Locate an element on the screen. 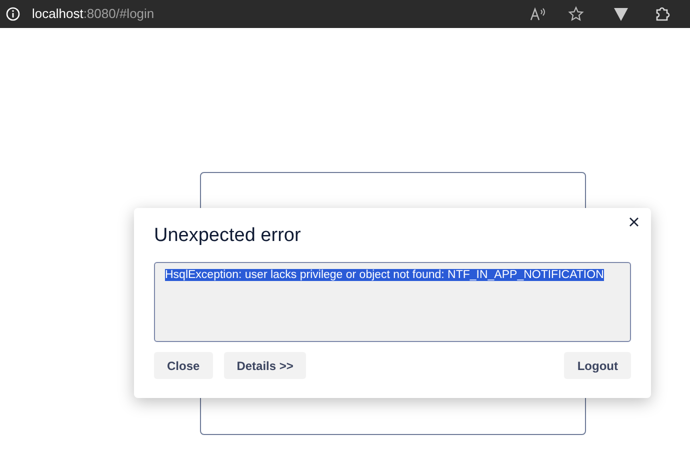  address-host: localhost is located at coordinates (58, 14).